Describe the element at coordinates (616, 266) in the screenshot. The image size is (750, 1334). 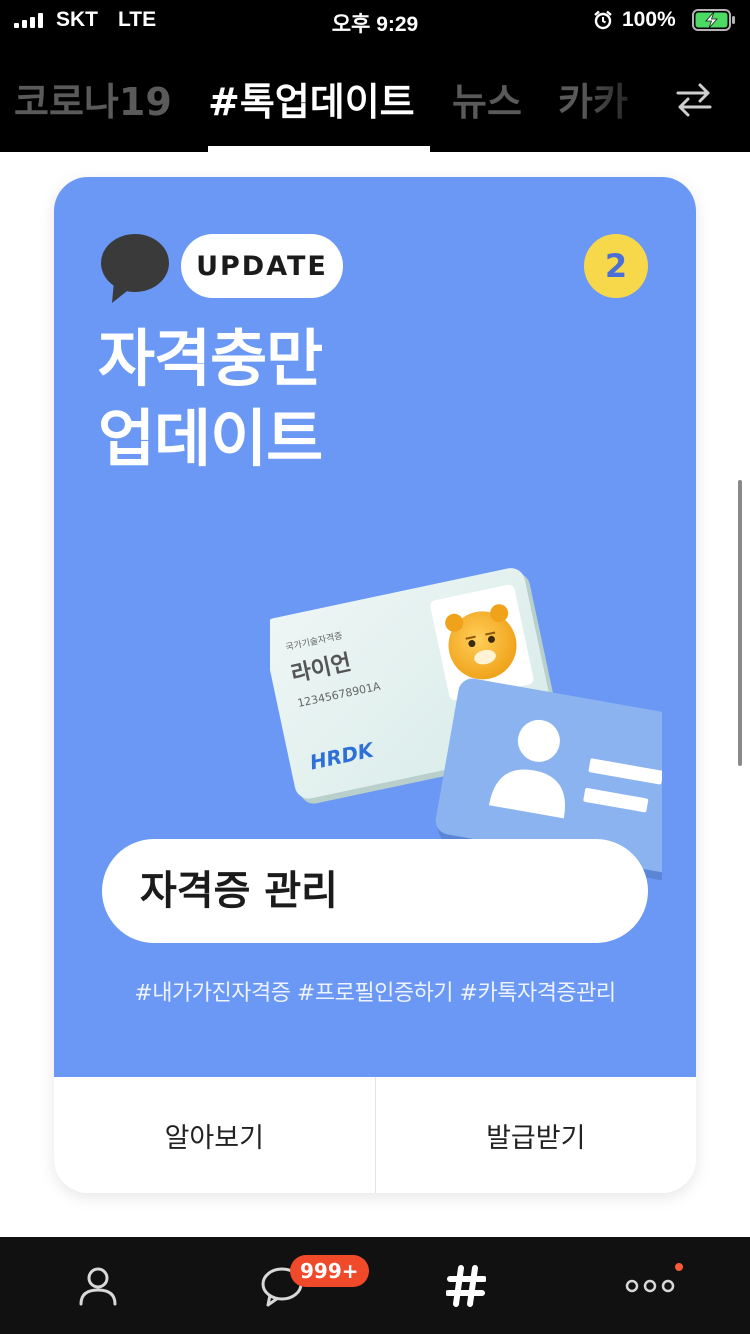
I see `page-number-badge: 2` at that location.